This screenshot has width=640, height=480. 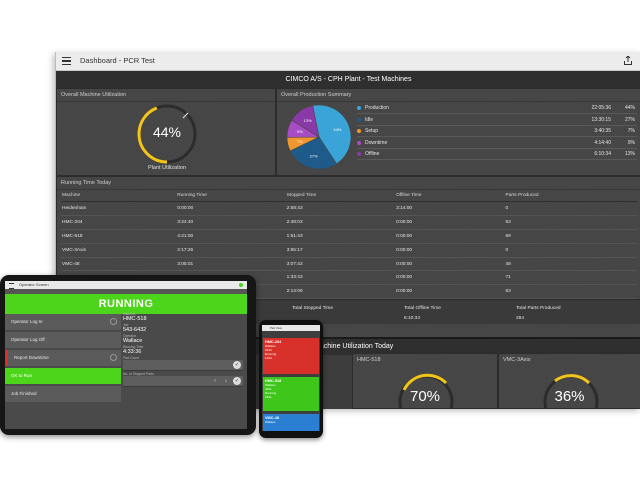 What do you see at coordinates (183, 381) in the screenshot?
I see `stopped-parts-input: ↑ ↓ ✓` at bounding box center [183, 381].